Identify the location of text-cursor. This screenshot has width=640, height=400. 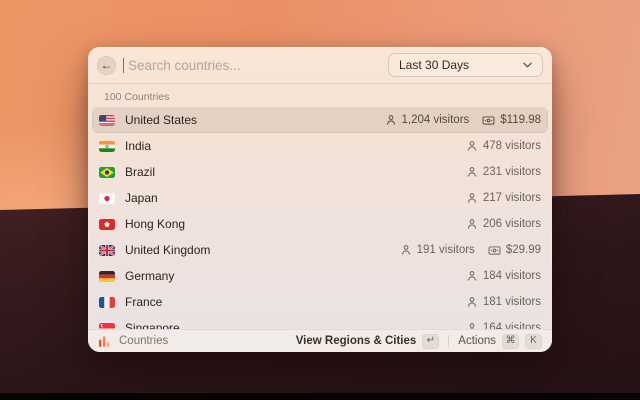
(123, 65).